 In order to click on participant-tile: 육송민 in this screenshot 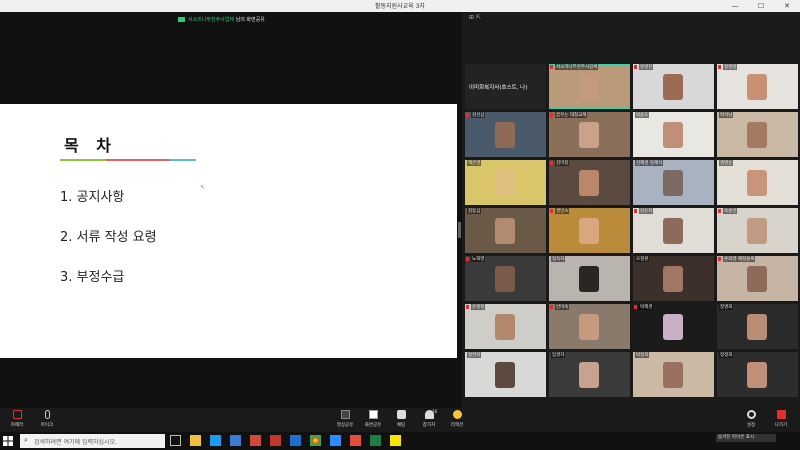, I will do `click(757, 230)`.